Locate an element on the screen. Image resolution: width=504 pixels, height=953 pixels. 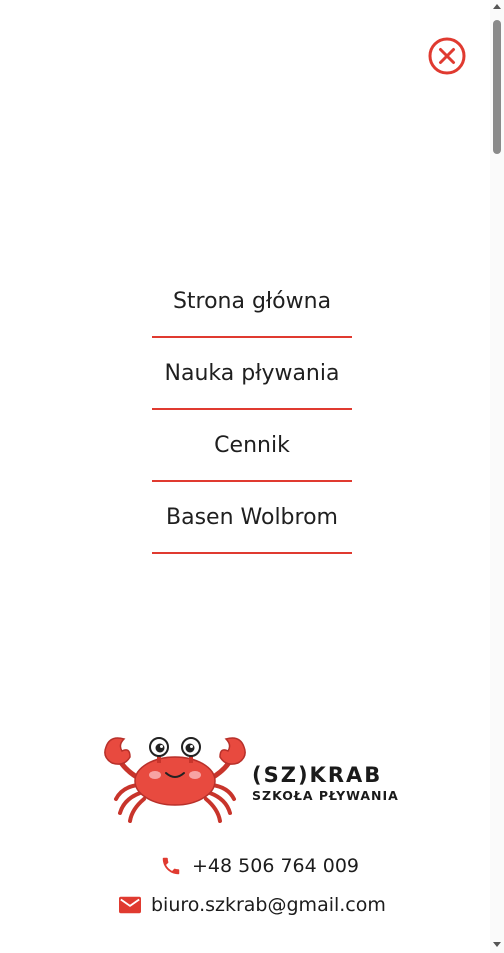
scroll-down-arrow-icon is located at coordinates (497, 944).